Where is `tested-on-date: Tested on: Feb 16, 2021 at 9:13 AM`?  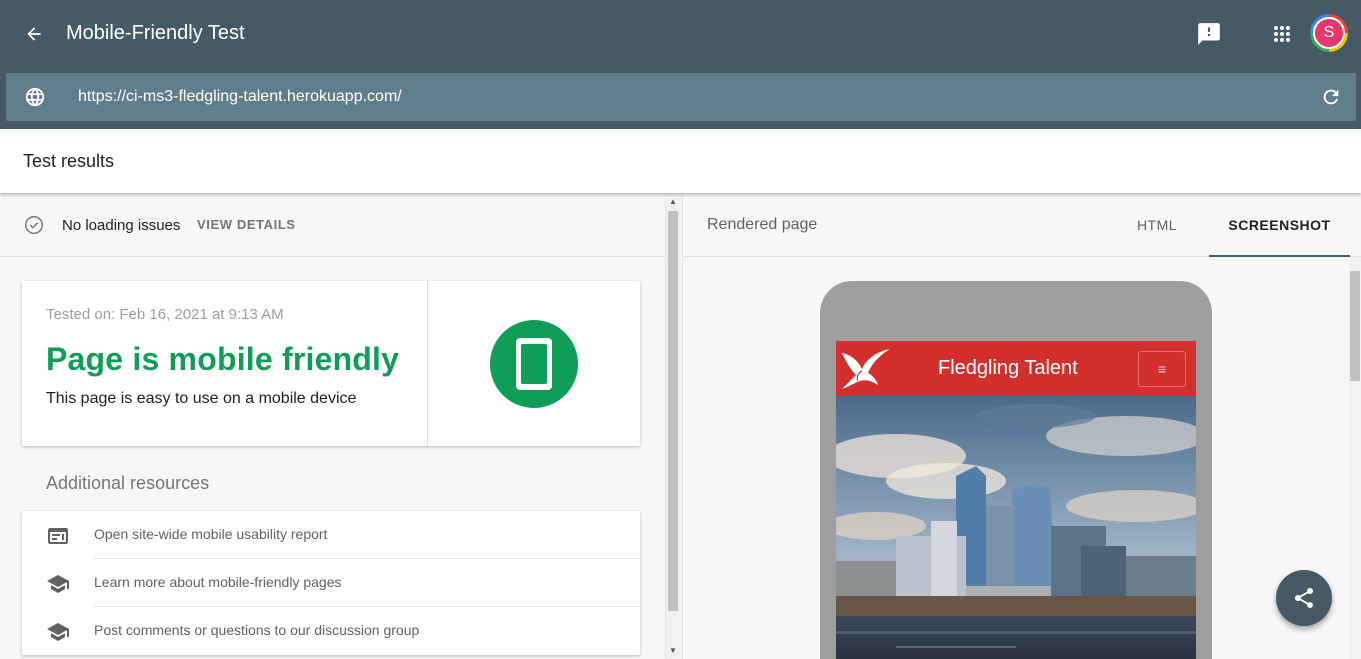
tested-on-date: Tested on: Feb 16, 2021 at 9:13 AM is located at coordinates (165, 314).